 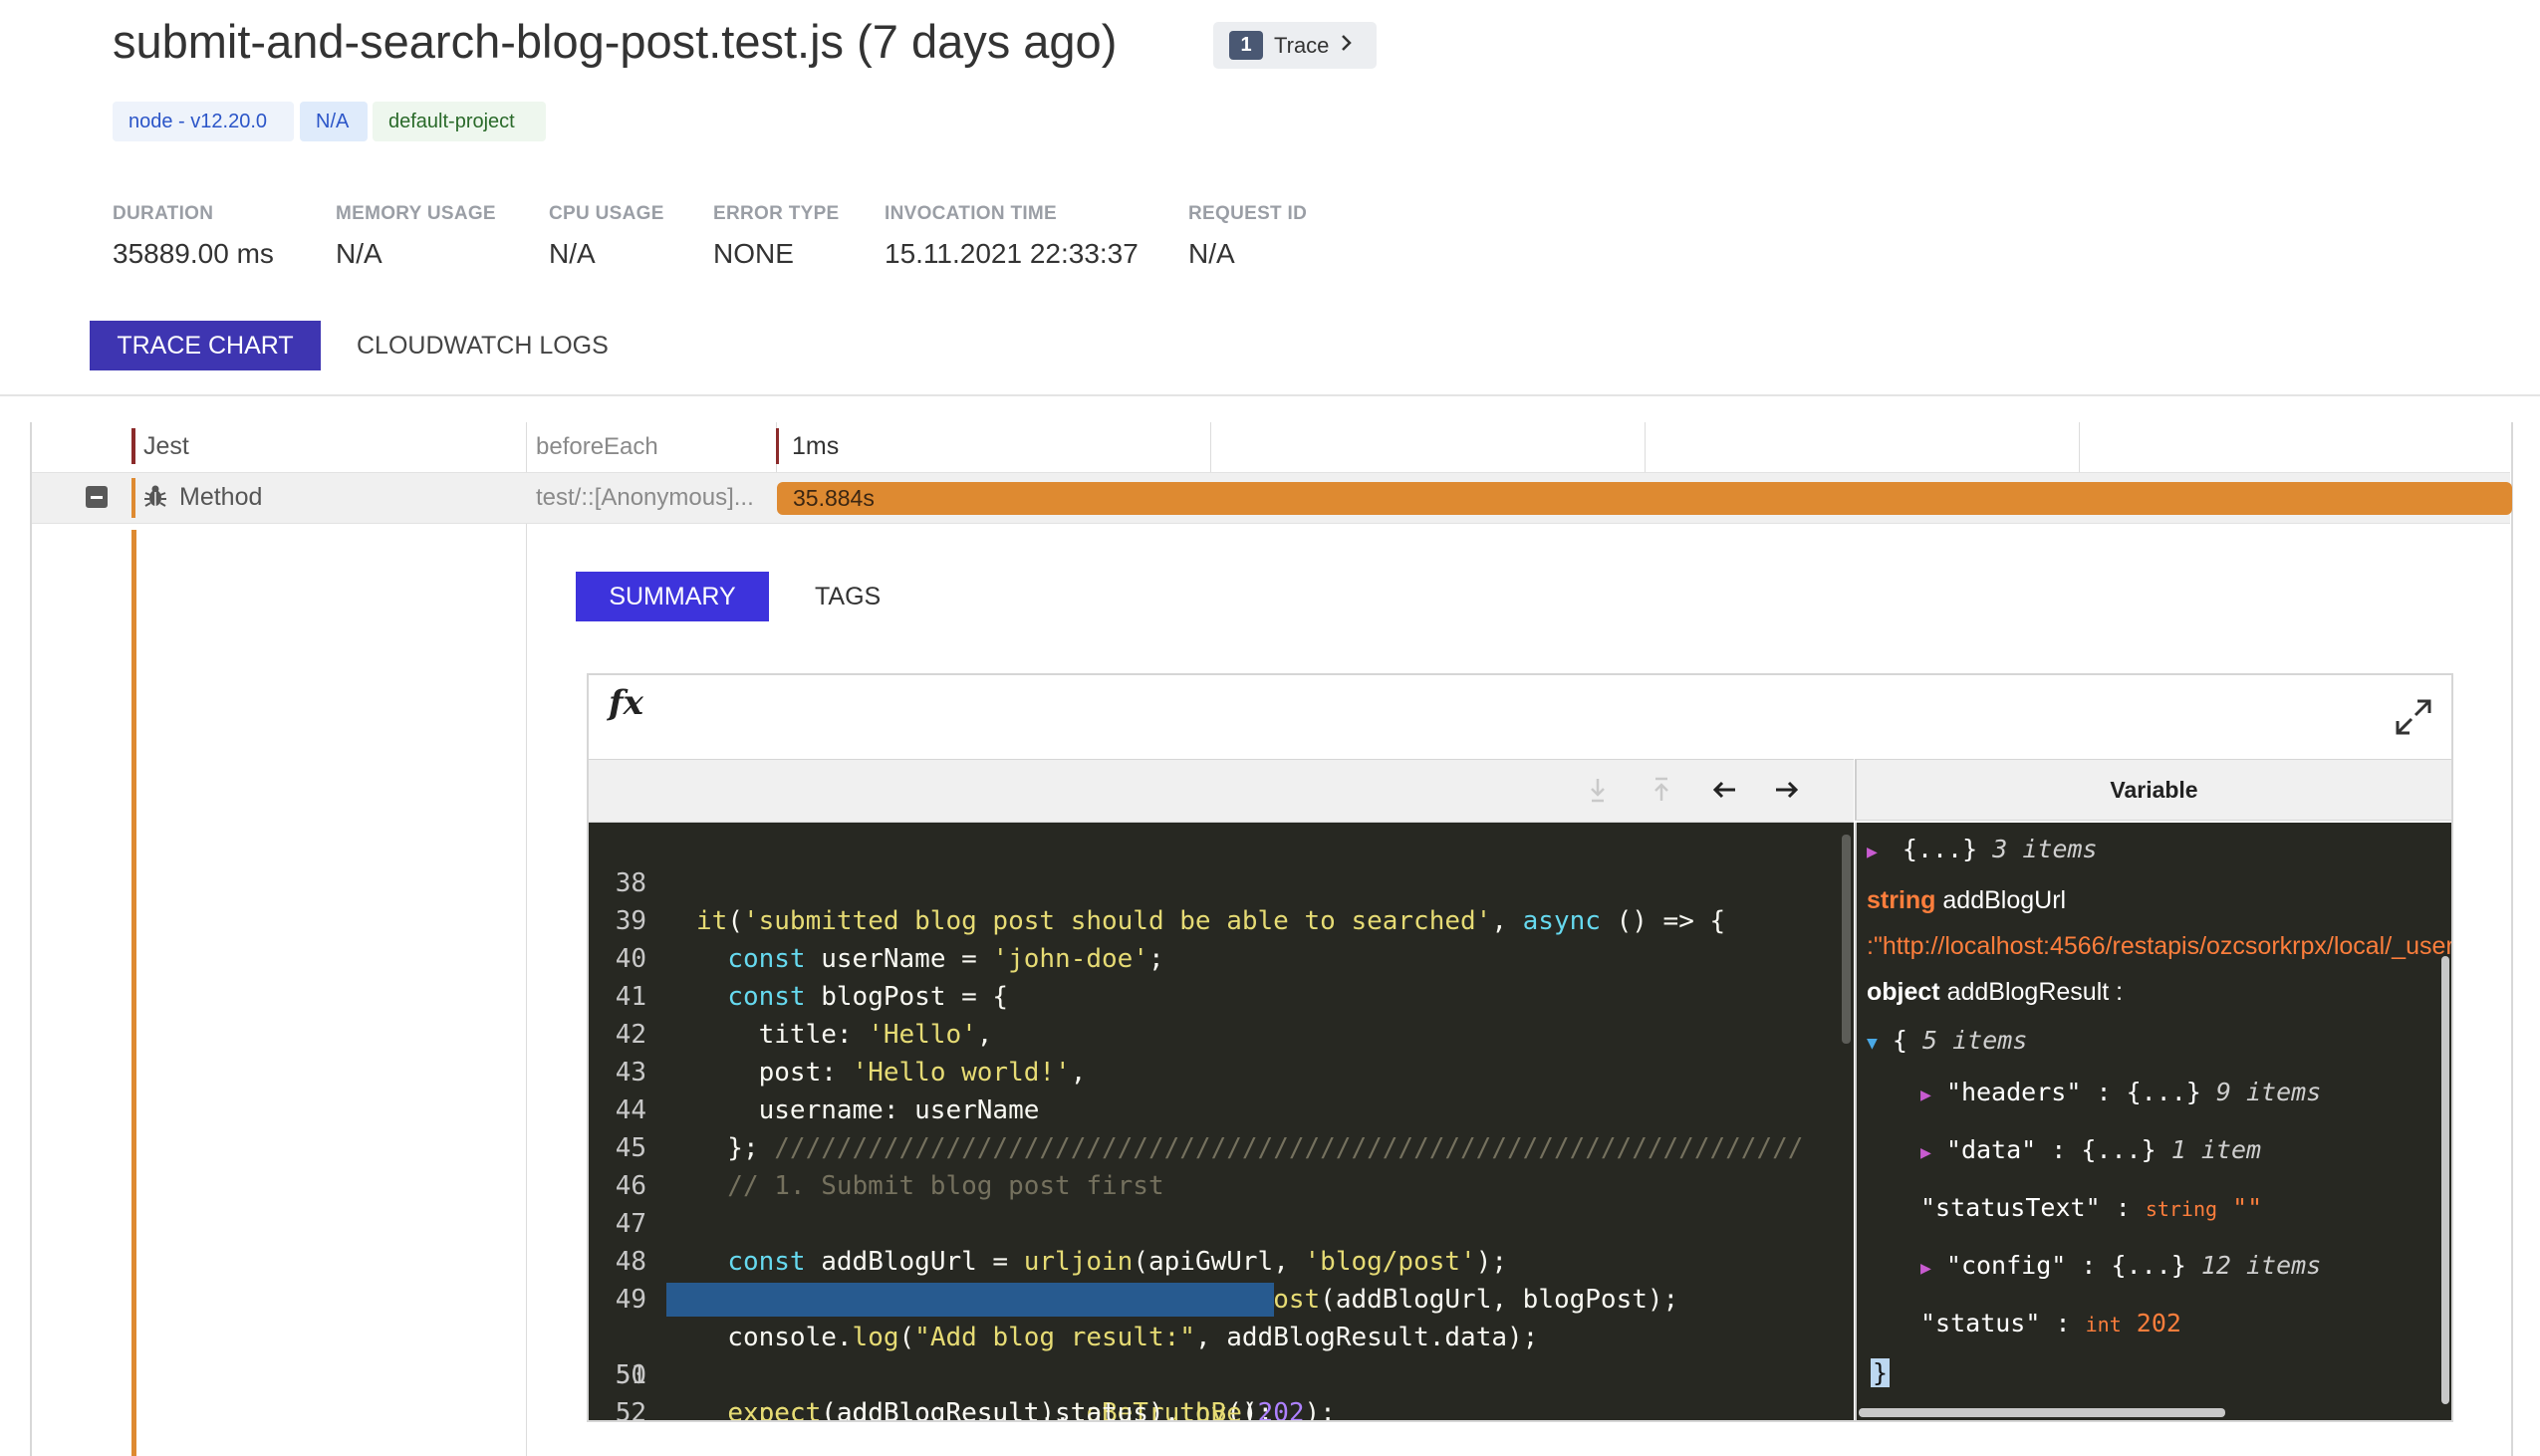 I want to click on stat-error-type: ERROR TYPE NONE, so click(x=776, y=236).